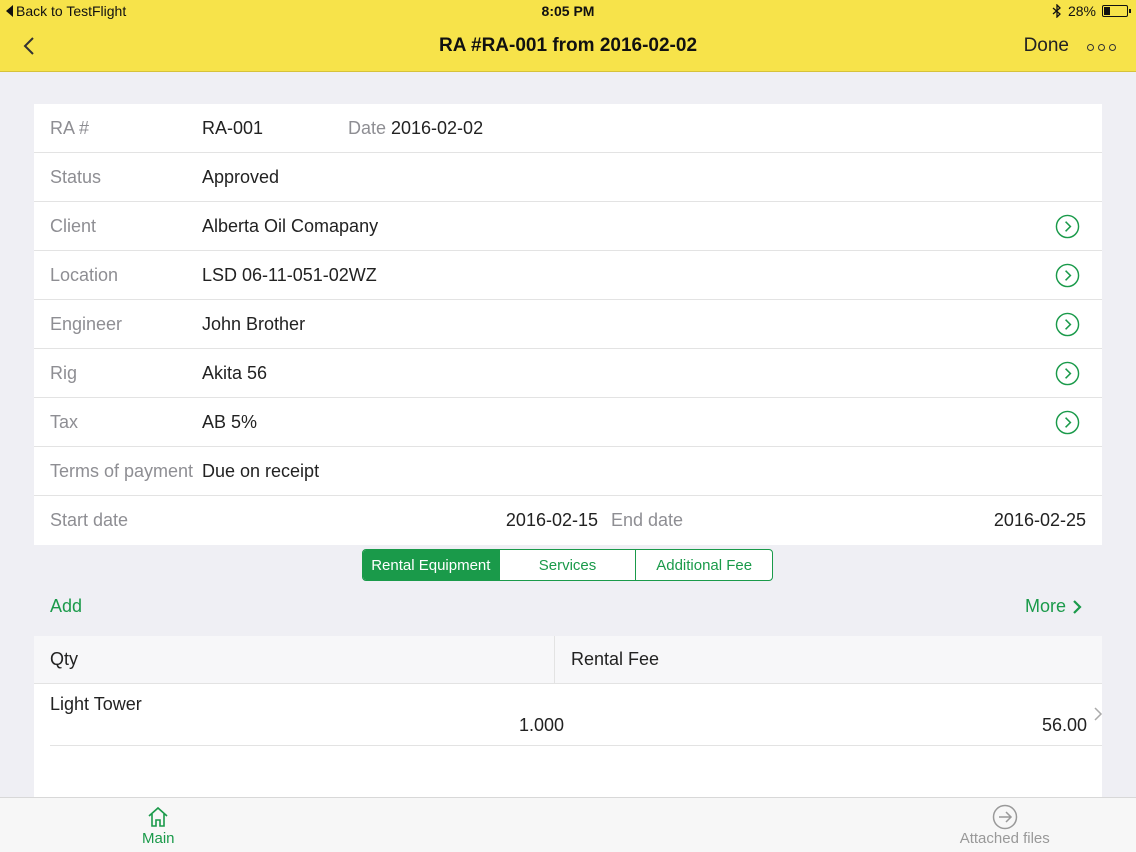 The width and height of the screenshot is (1136, 852). I want to click on segment-services: Services, so click(568, 565).